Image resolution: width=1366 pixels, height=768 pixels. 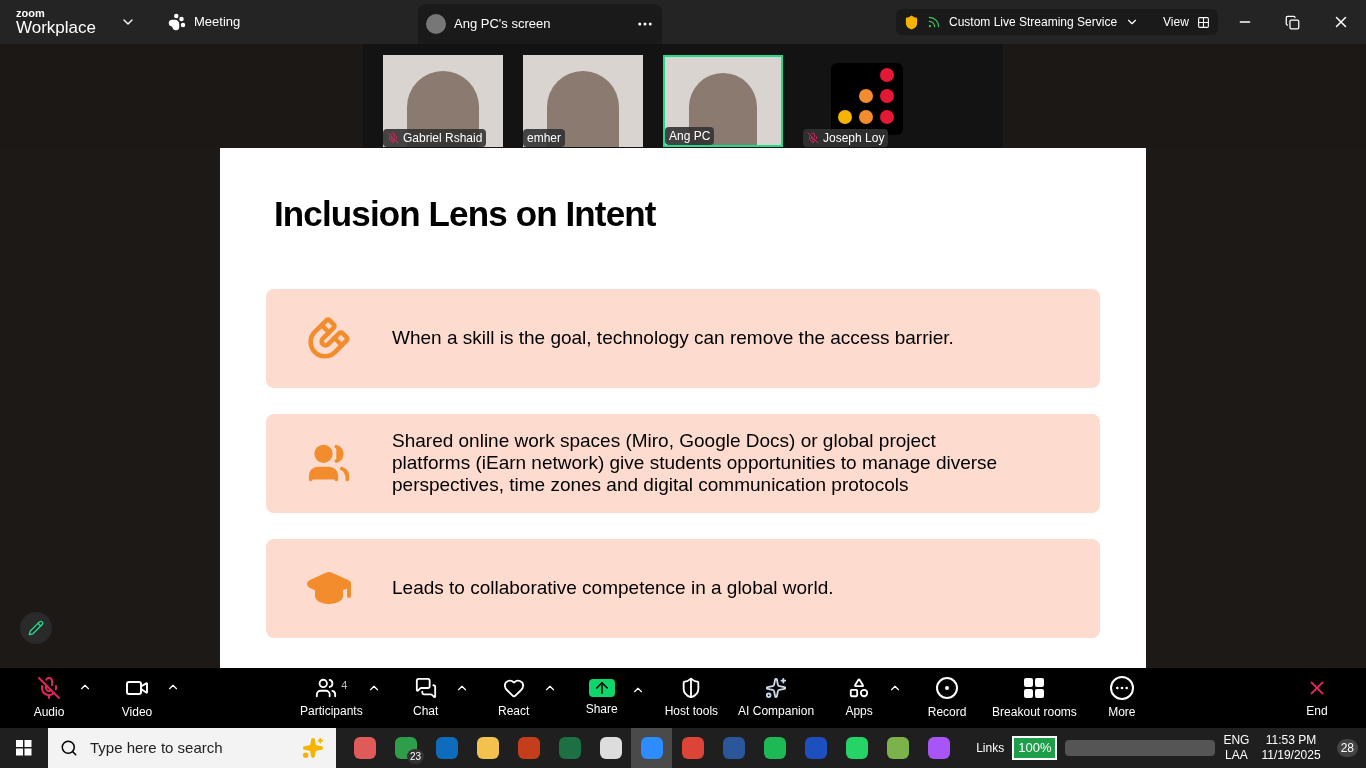 I want to click on mic-muted-icon, so click(x=49, y=687).